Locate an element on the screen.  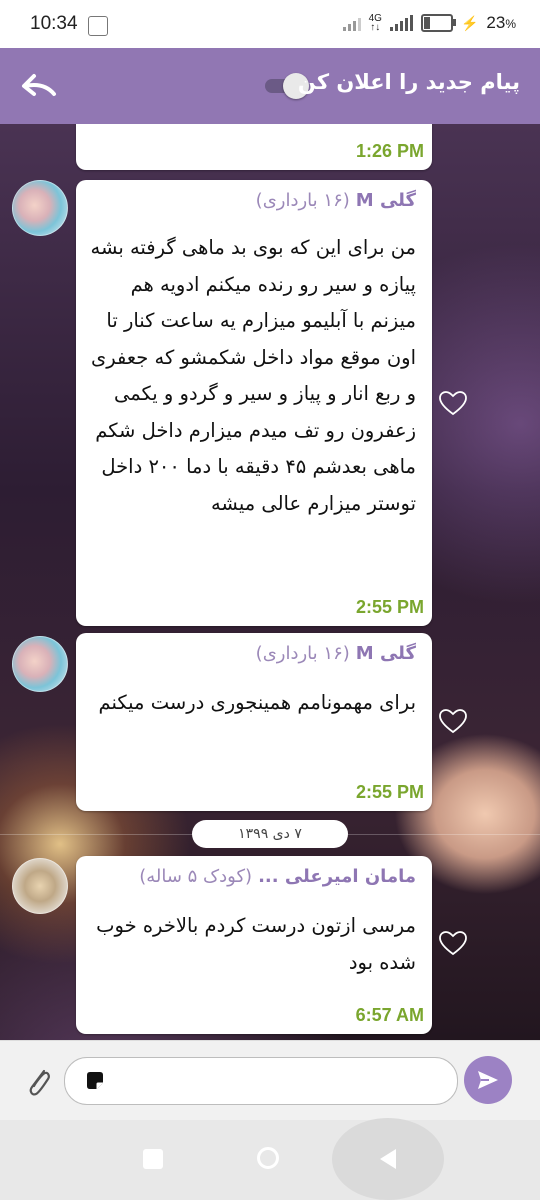
nav-back-highlight is located at coordinates (388, 1159).